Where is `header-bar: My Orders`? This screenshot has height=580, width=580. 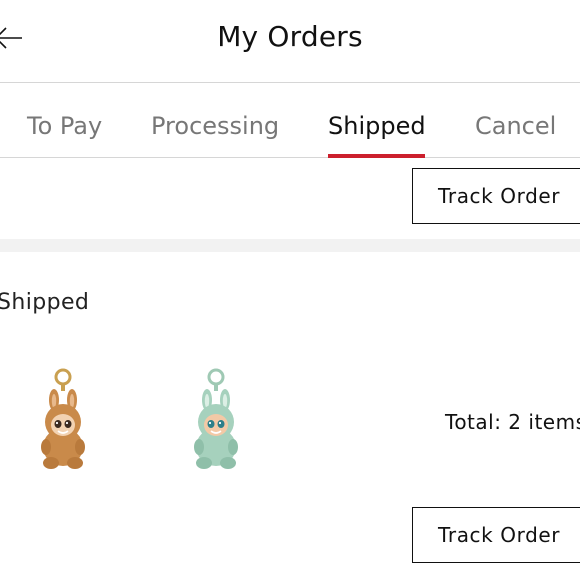 header-bar: My Orders is located at coordinates (290, 41).